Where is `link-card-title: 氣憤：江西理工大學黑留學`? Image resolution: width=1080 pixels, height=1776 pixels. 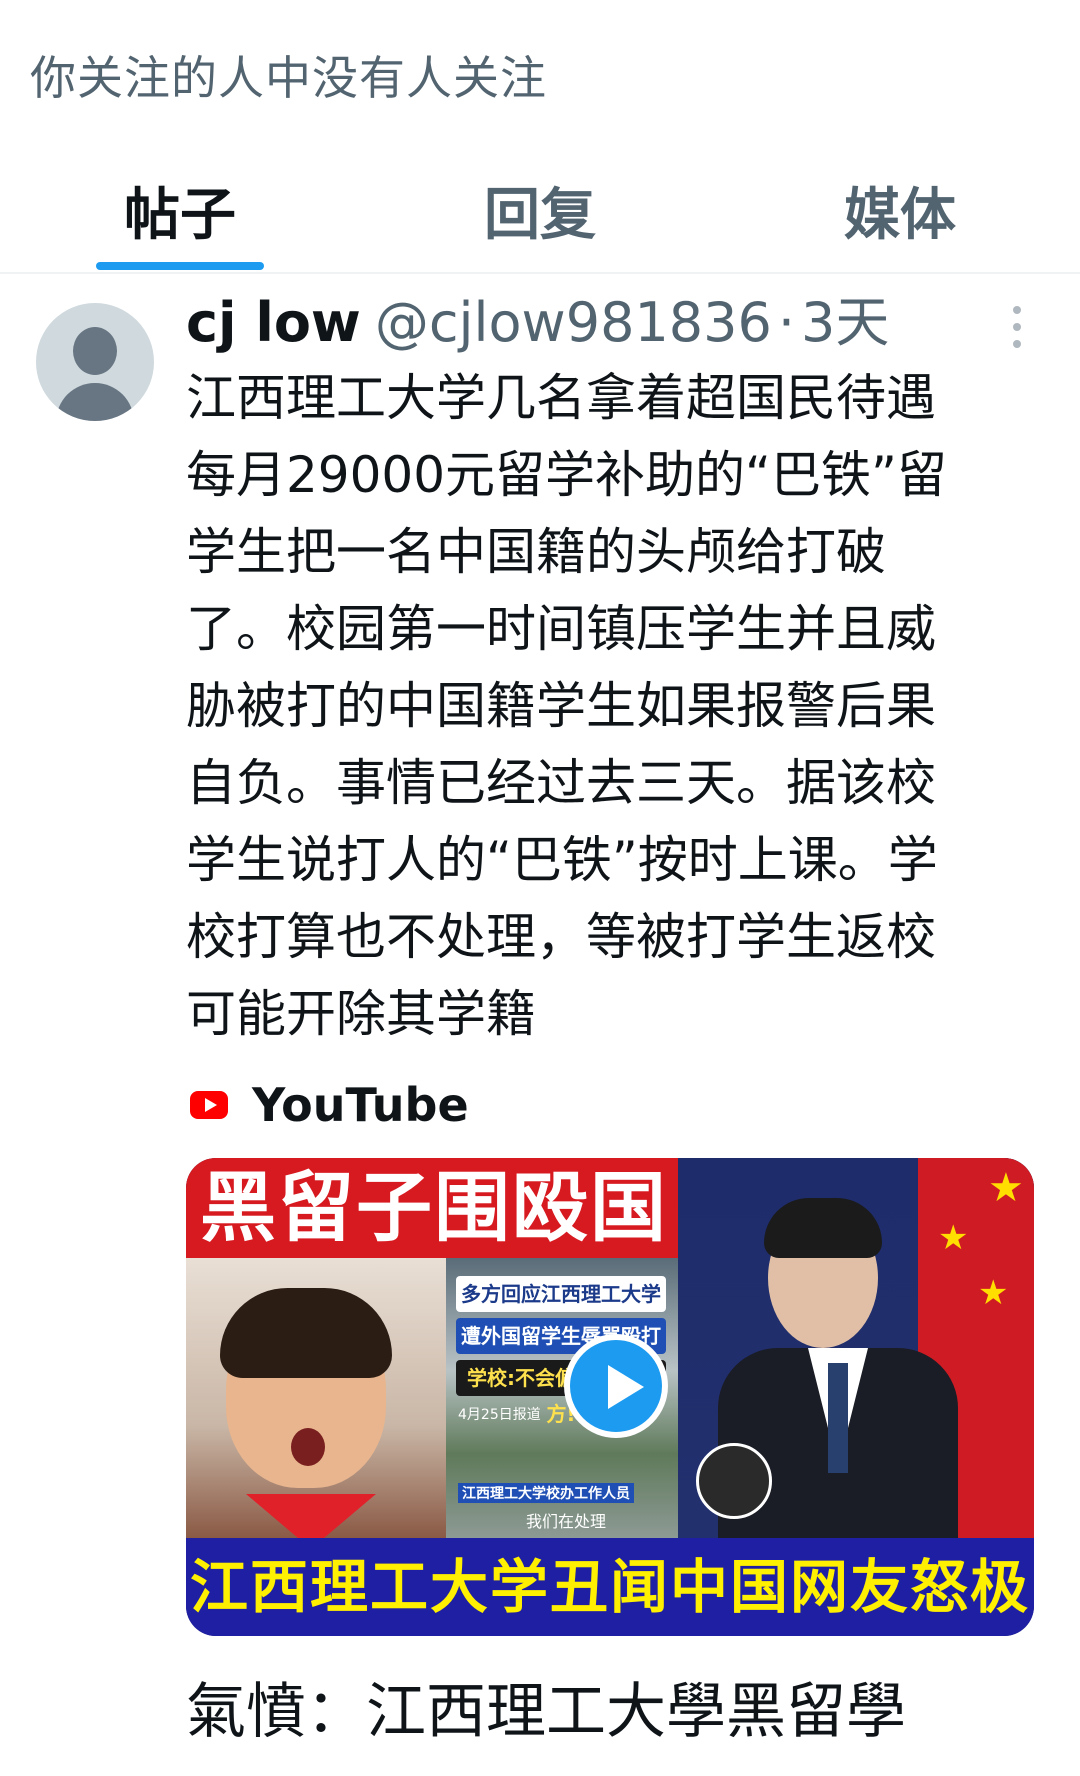
link-card-title: 氣憤：江西理工大學黑留學 is located at coordinates (626, 1712).